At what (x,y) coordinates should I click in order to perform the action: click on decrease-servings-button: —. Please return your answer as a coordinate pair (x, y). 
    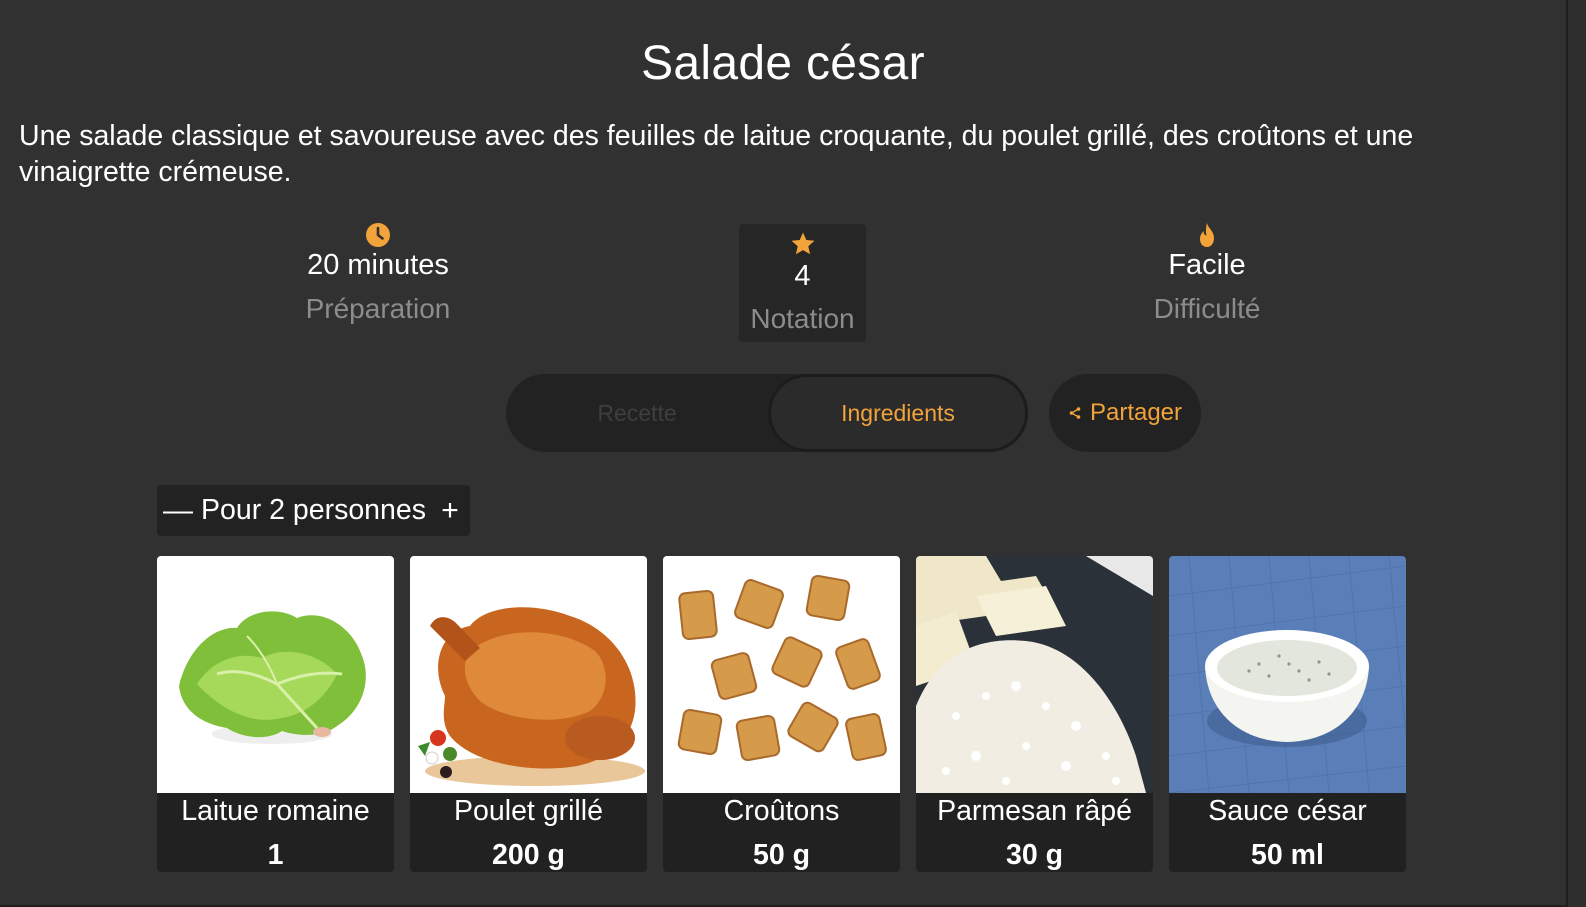
    Looking at the image, I should click on (178, 511).